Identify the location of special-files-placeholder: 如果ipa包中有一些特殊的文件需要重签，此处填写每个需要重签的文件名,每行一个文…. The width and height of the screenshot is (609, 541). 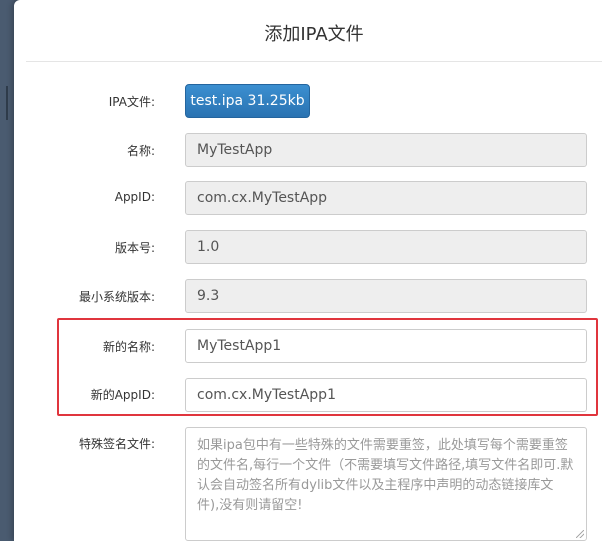
(385, 475).